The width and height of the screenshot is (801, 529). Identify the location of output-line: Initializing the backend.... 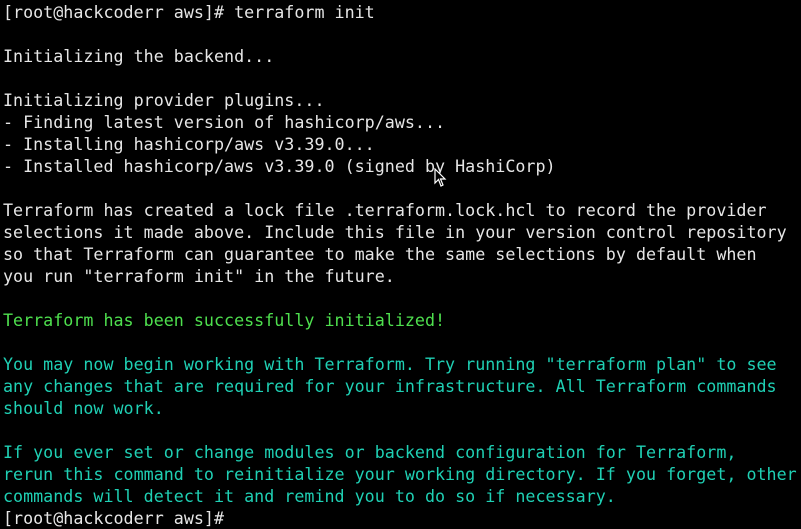
(139, 56).